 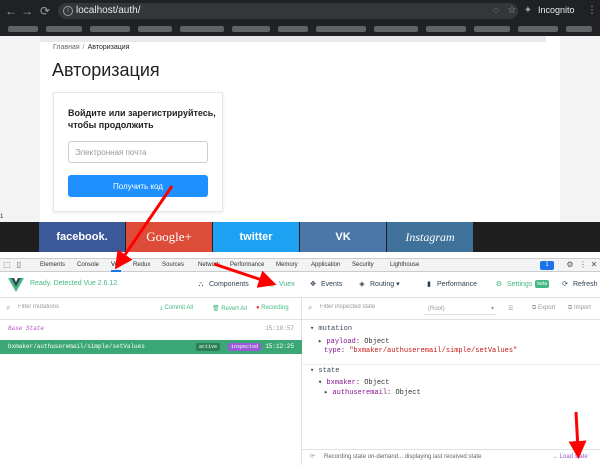 I want to click on search-icon: ⌕, so click(x=310, y=307).